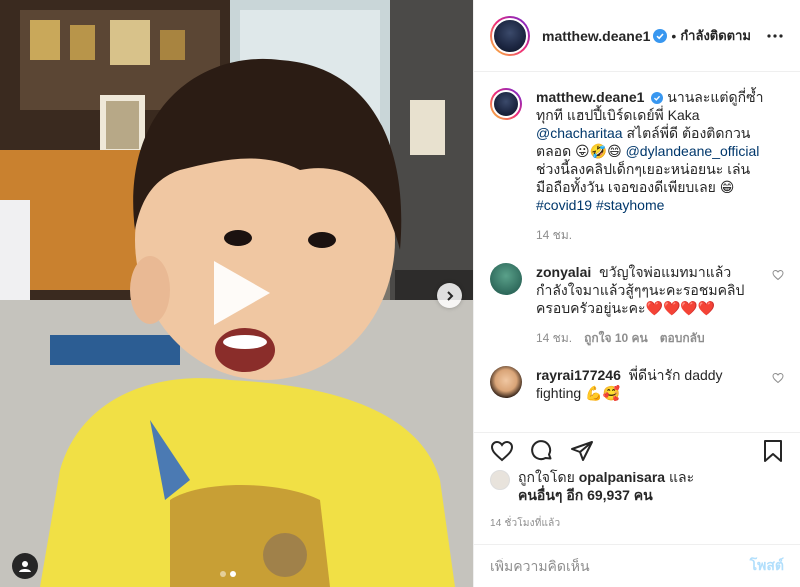 Image resolution: width=800 pixels, height=587 pixels. Describe the element at coordinates (682, 338) in the screenshot. I see `reply-button: ตอบกลับ` at that location.